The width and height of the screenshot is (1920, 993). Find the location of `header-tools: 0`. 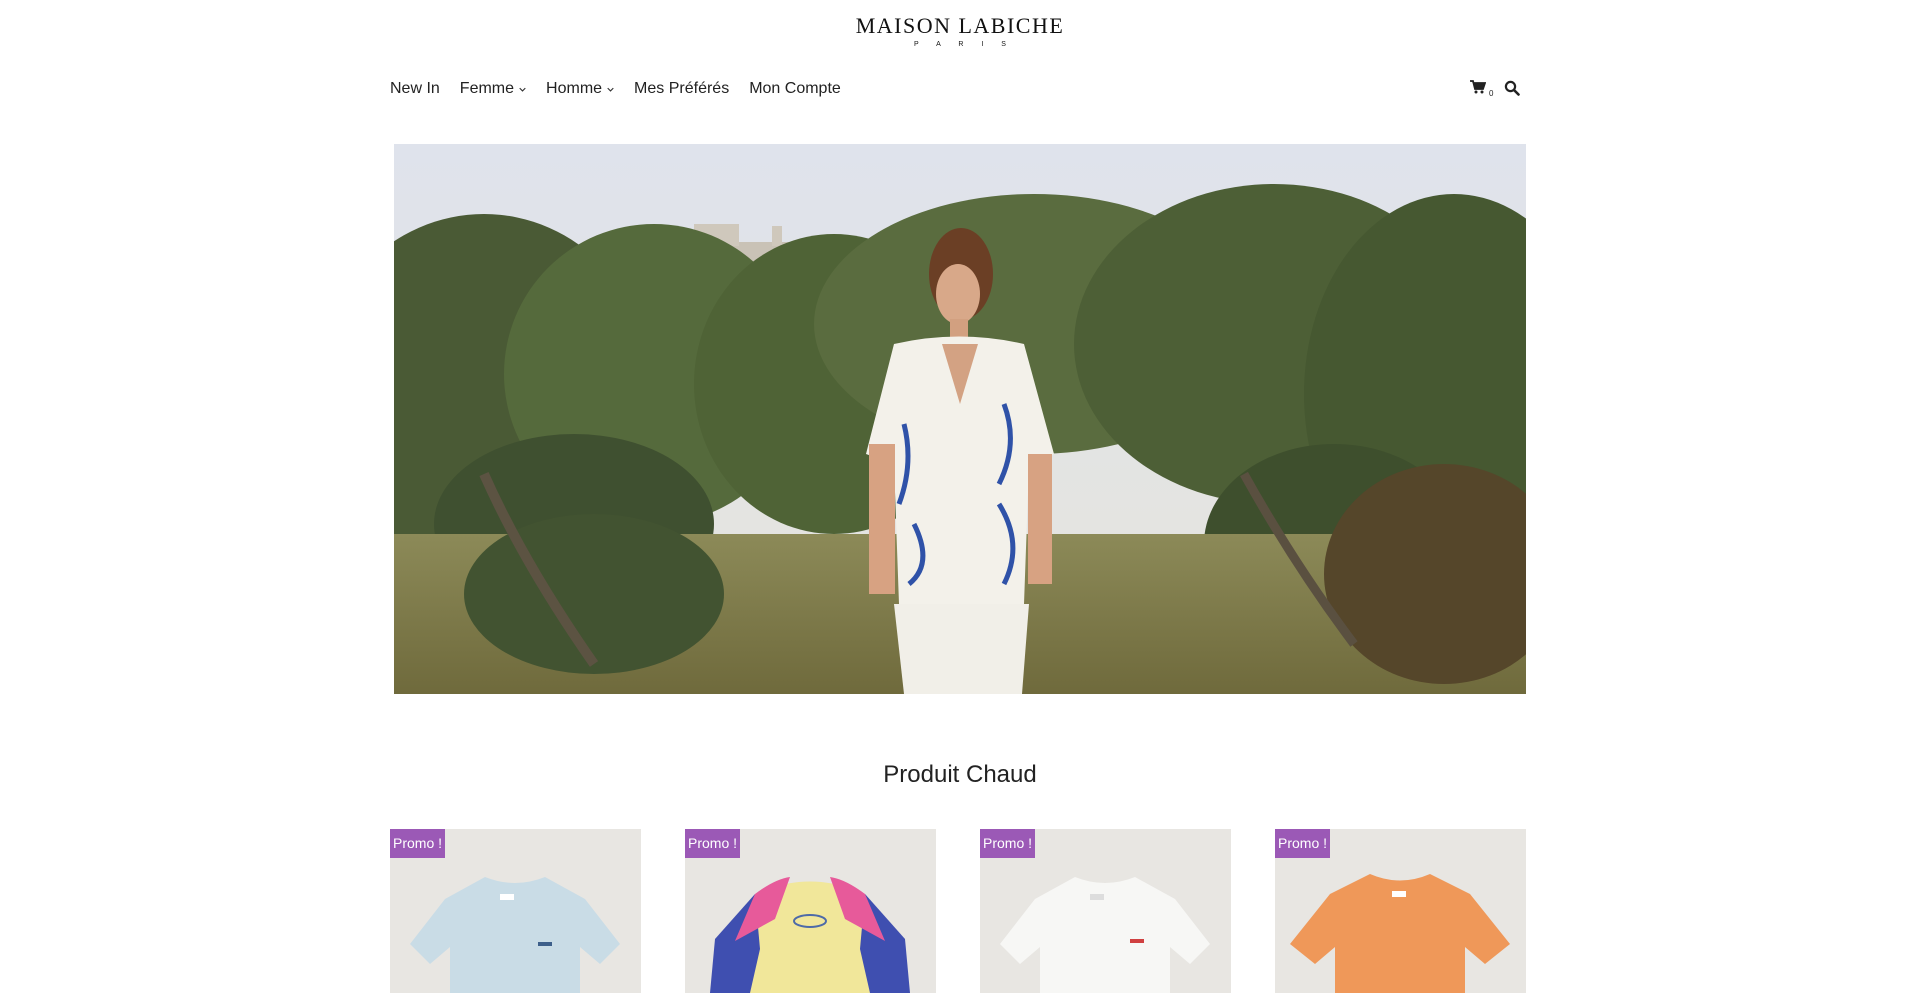

header-tools: 0 is located at coordinates (1495, 89).